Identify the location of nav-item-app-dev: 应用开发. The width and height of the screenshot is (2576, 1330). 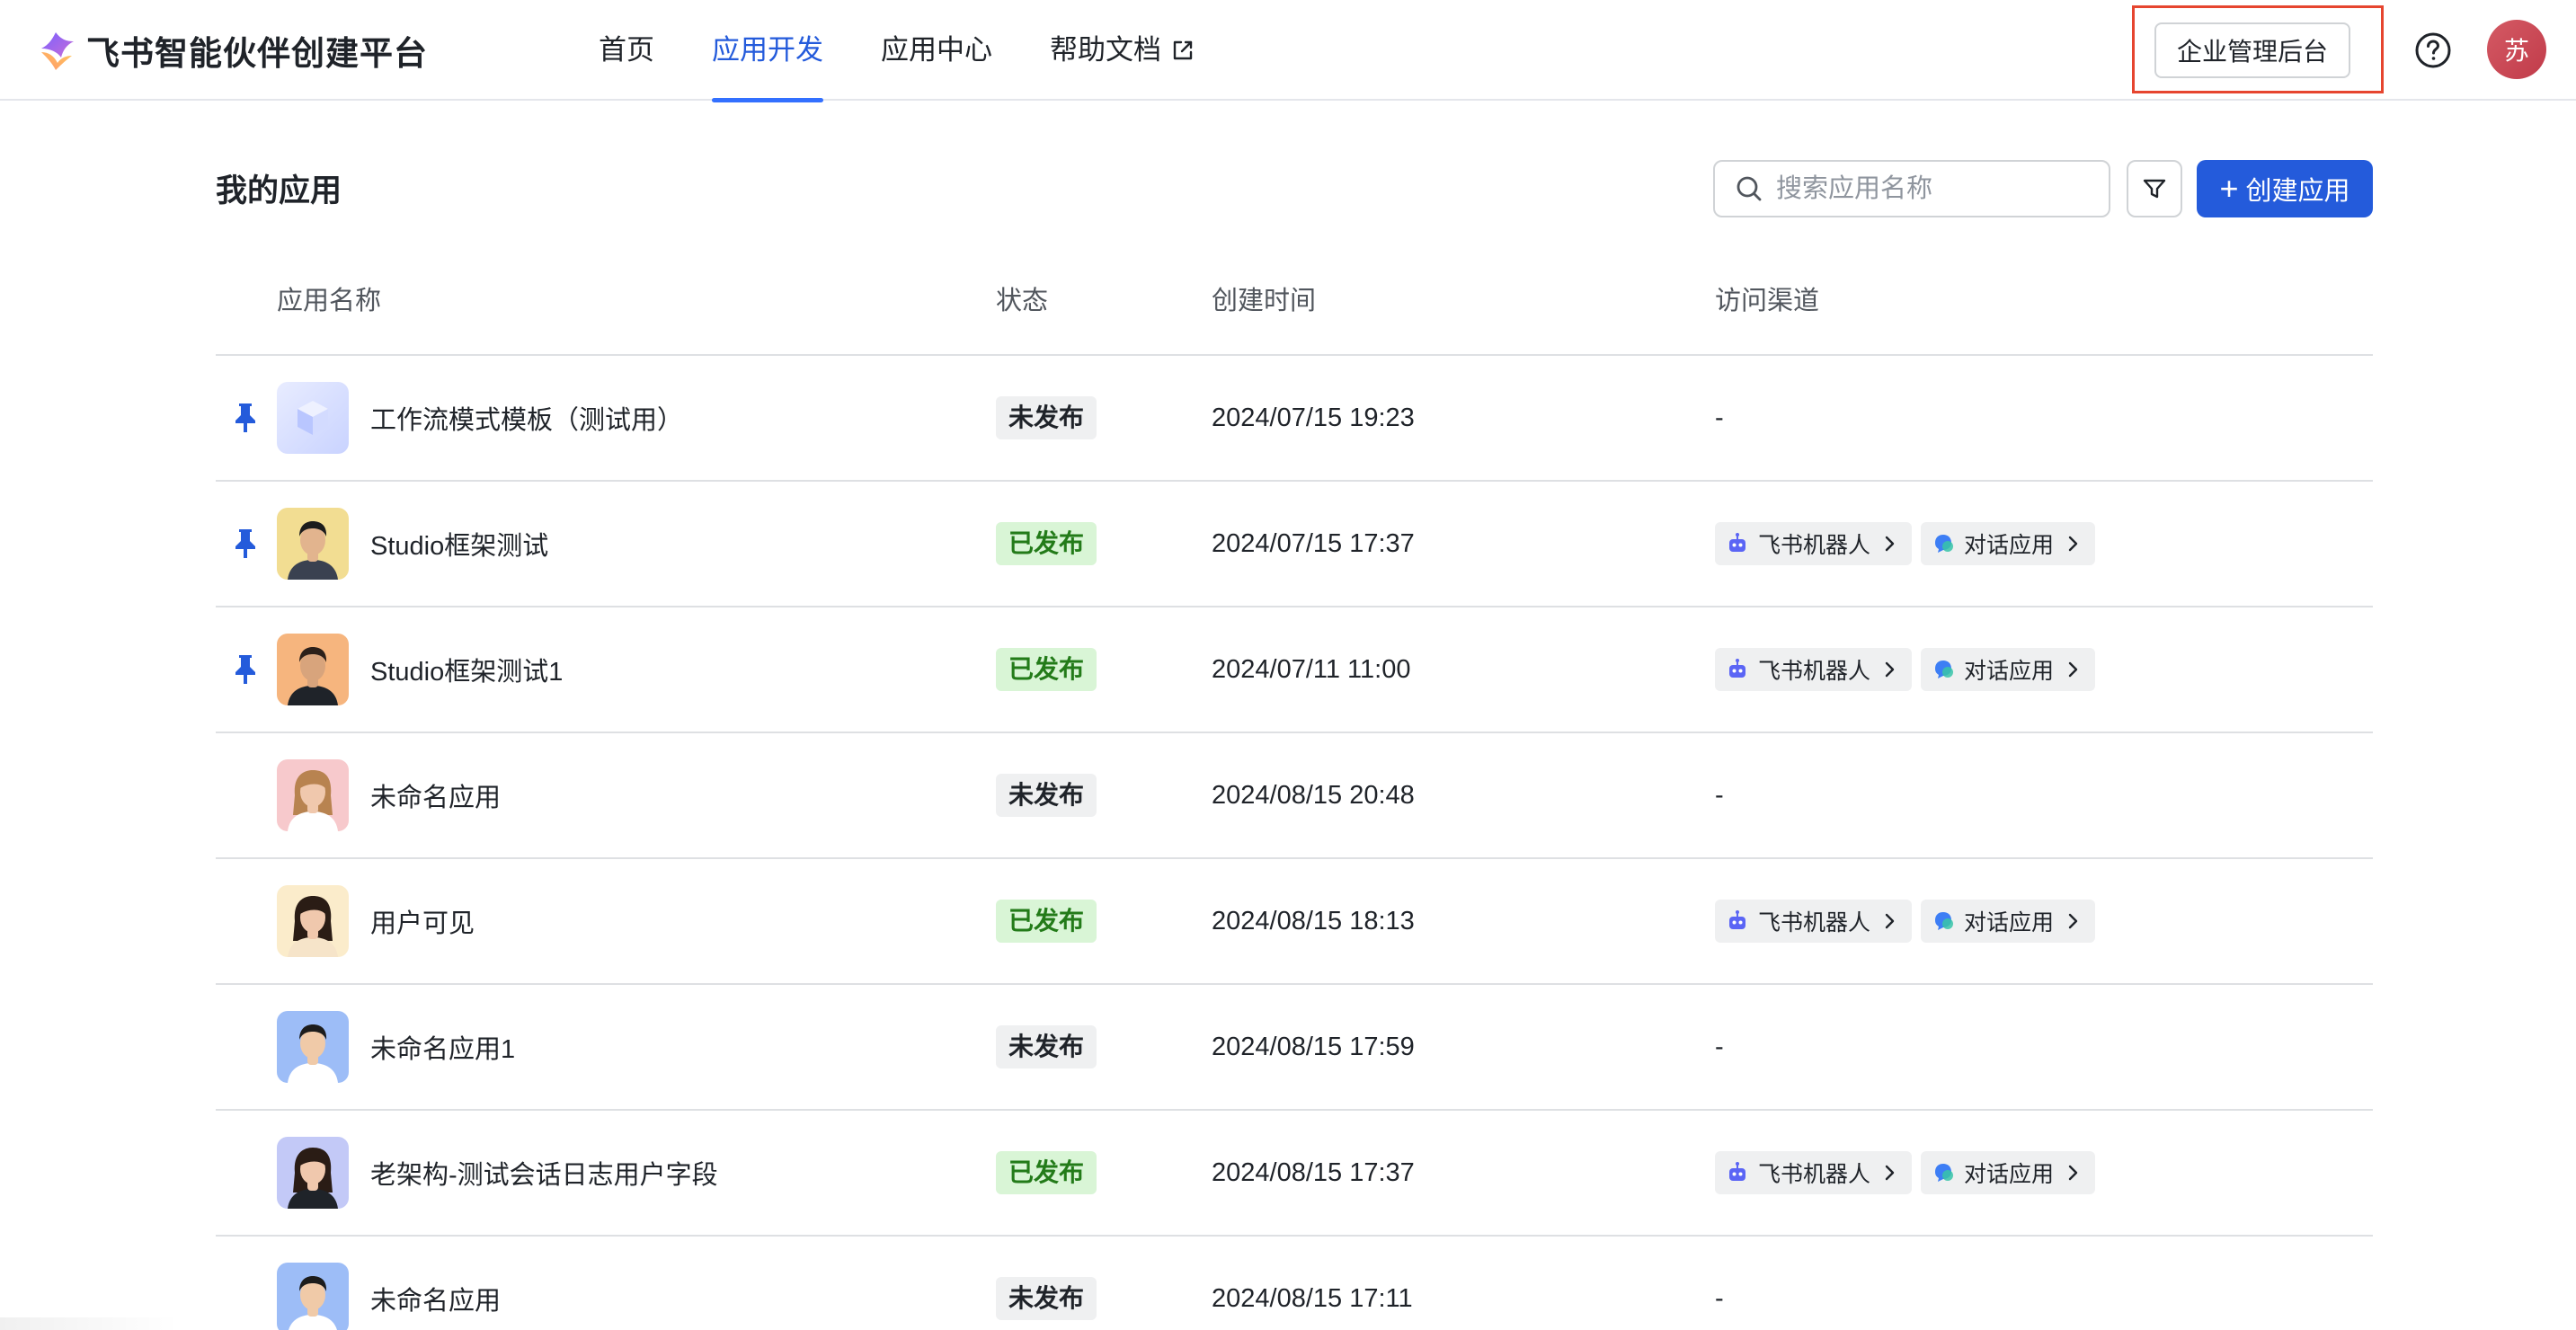
(767, 51).